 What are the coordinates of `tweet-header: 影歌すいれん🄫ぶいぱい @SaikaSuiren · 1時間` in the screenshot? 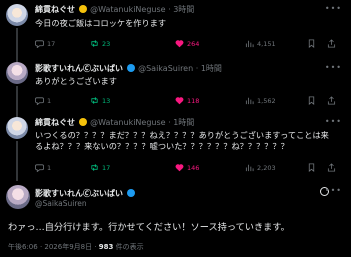 It's located at (128, 69).